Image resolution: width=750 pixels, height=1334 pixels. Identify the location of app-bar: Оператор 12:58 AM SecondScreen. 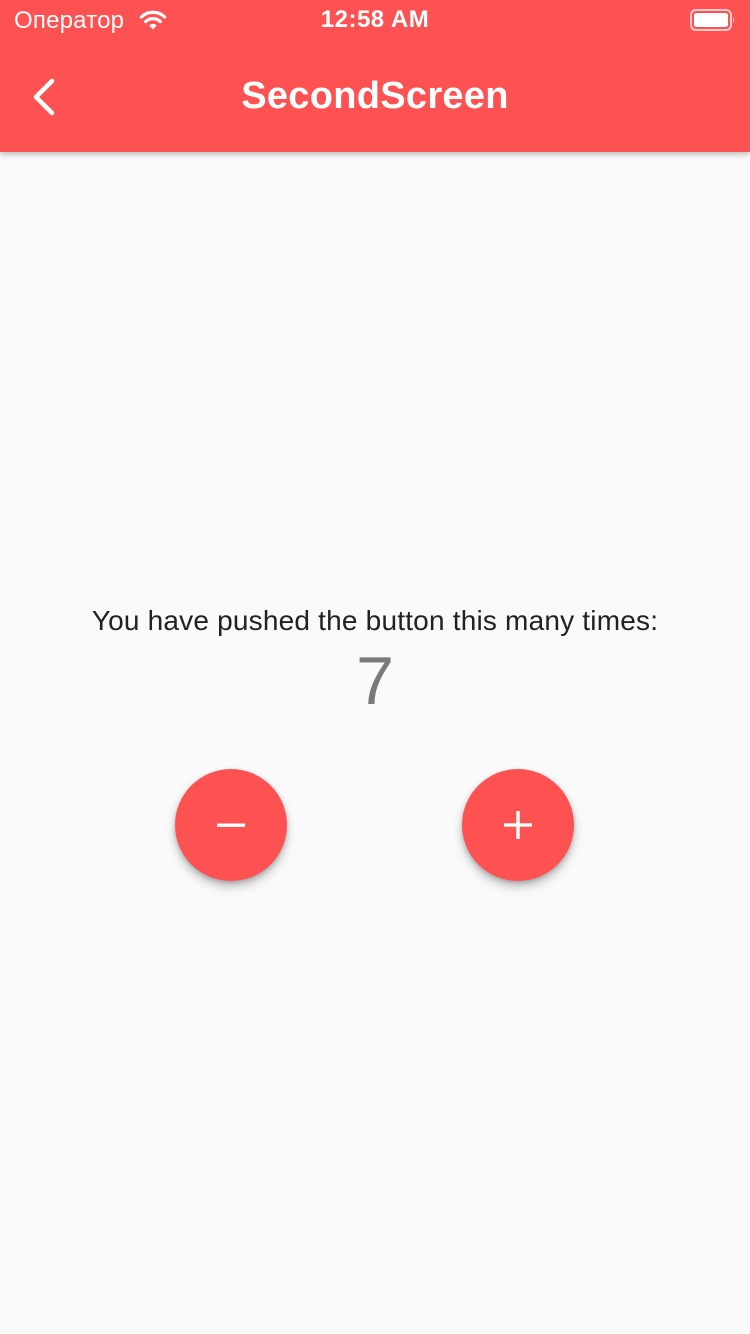
(375, 76).